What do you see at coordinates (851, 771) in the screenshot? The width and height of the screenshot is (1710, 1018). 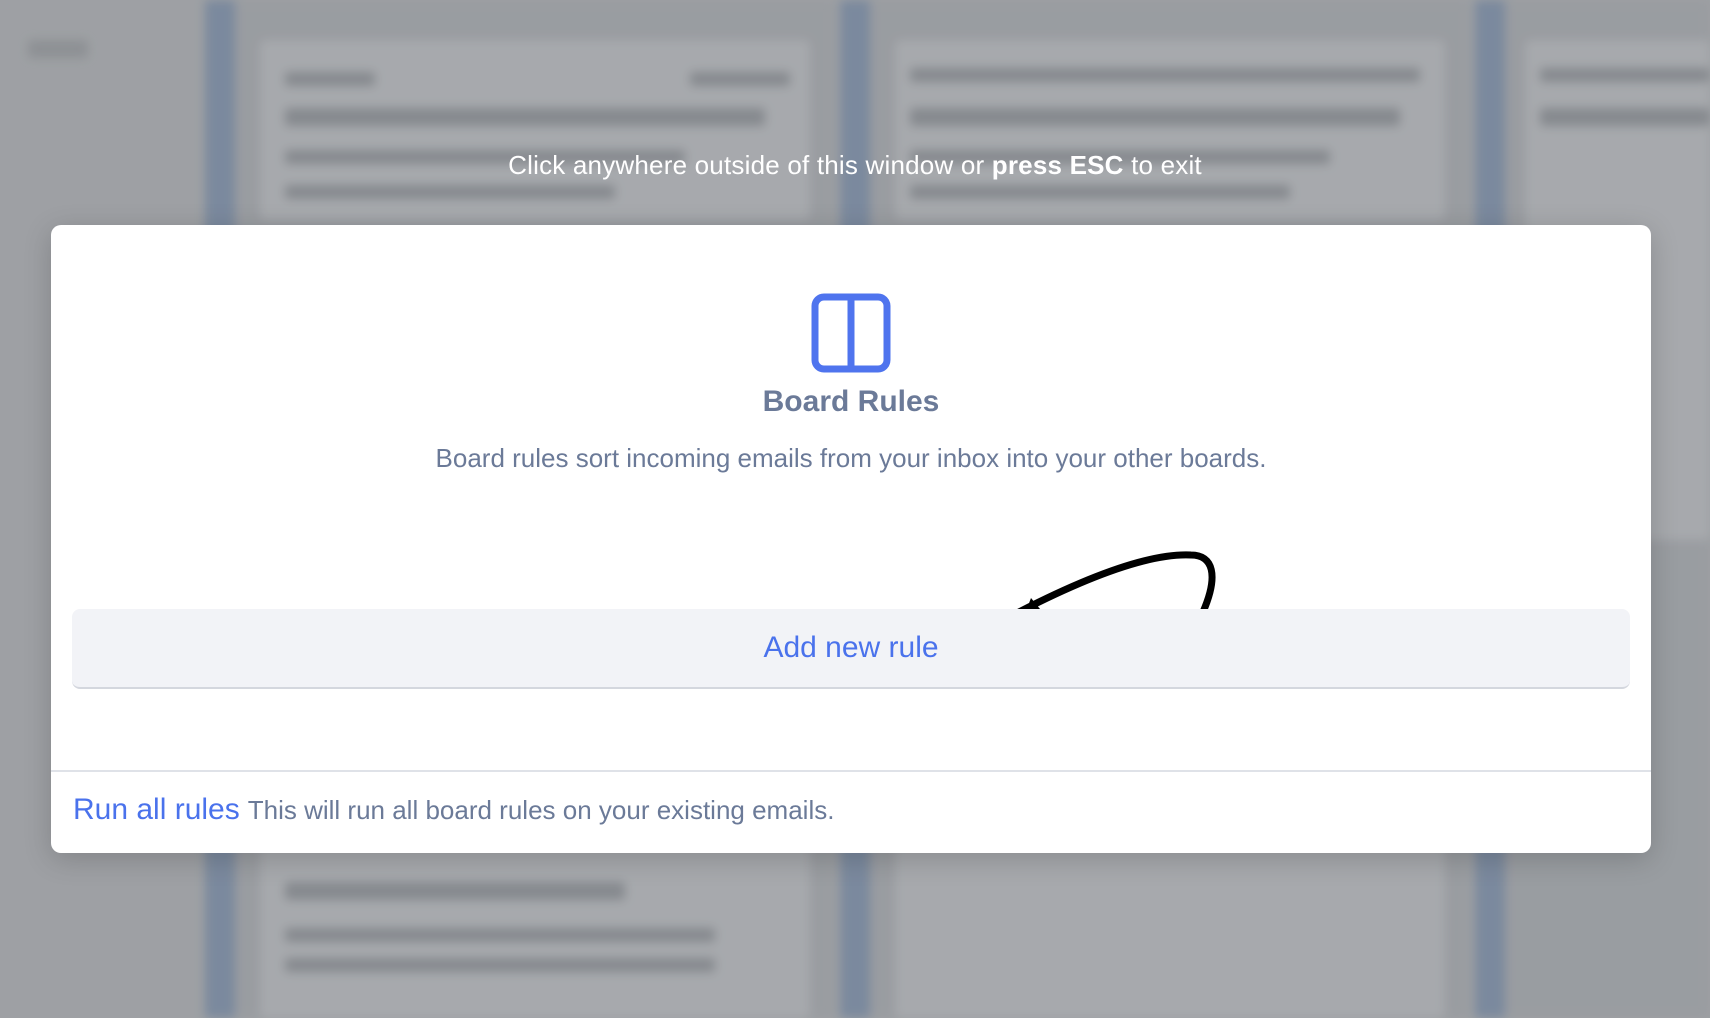 I see `footer-divider` at bounding box center [851, 771].